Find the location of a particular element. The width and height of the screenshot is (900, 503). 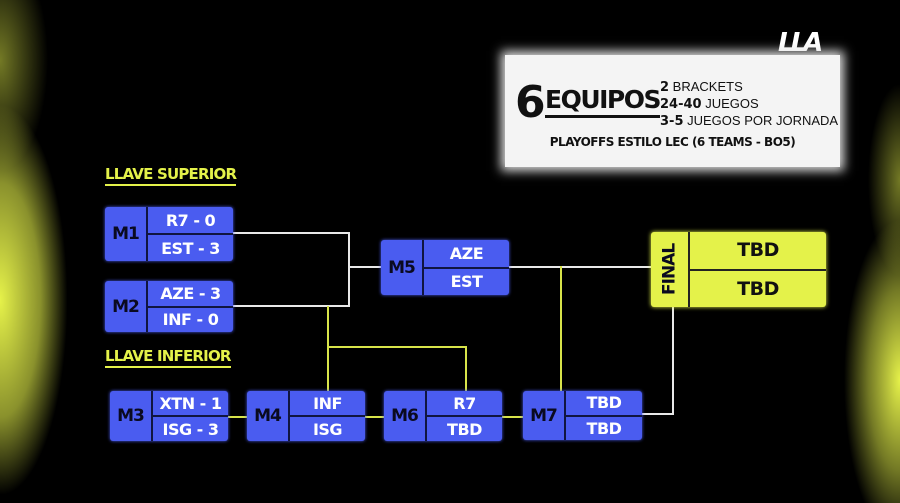

match-m3: M3 XTN - 1 ISG - 3 is located at coordinates (169, 416).